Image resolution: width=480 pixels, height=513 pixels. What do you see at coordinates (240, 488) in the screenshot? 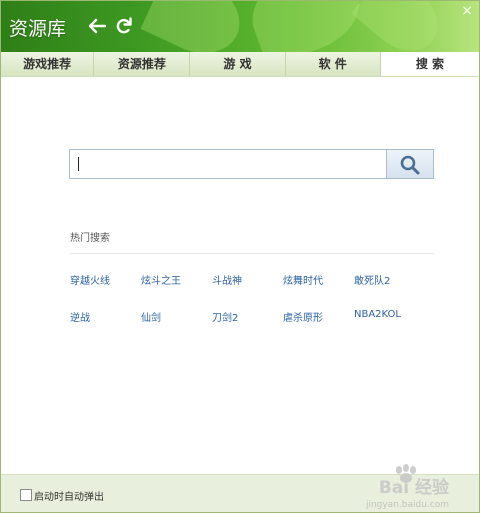
I see `footer-bar: 启动时自动弹出 Bai 经验 jingyan.baidu.com` at bounding box center [240, 488].